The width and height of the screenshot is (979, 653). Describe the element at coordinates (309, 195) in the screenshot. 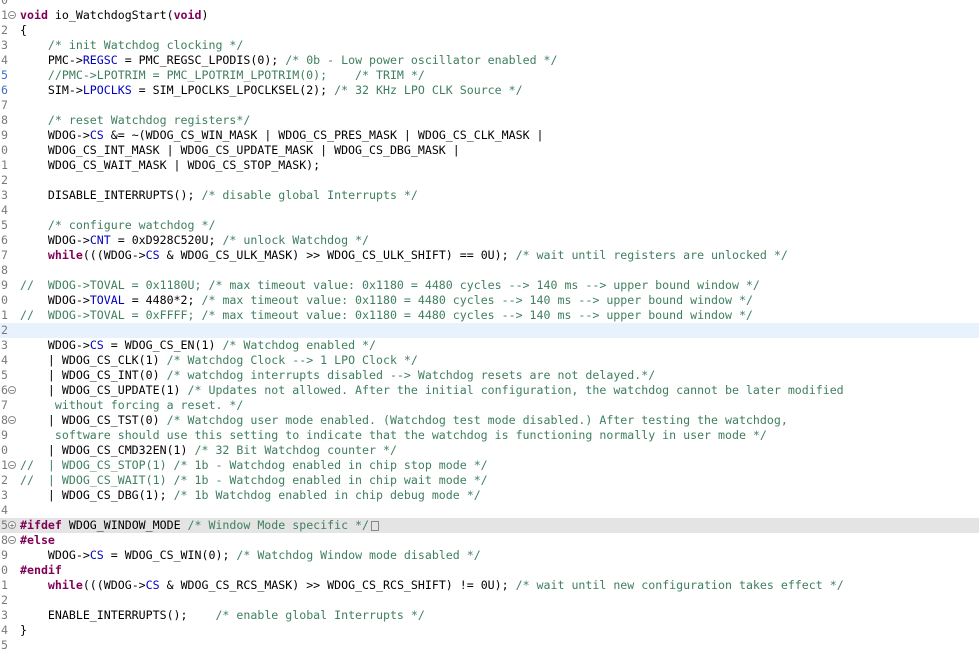

I see `code-comment: /* disable global Interrupts */` at that location.